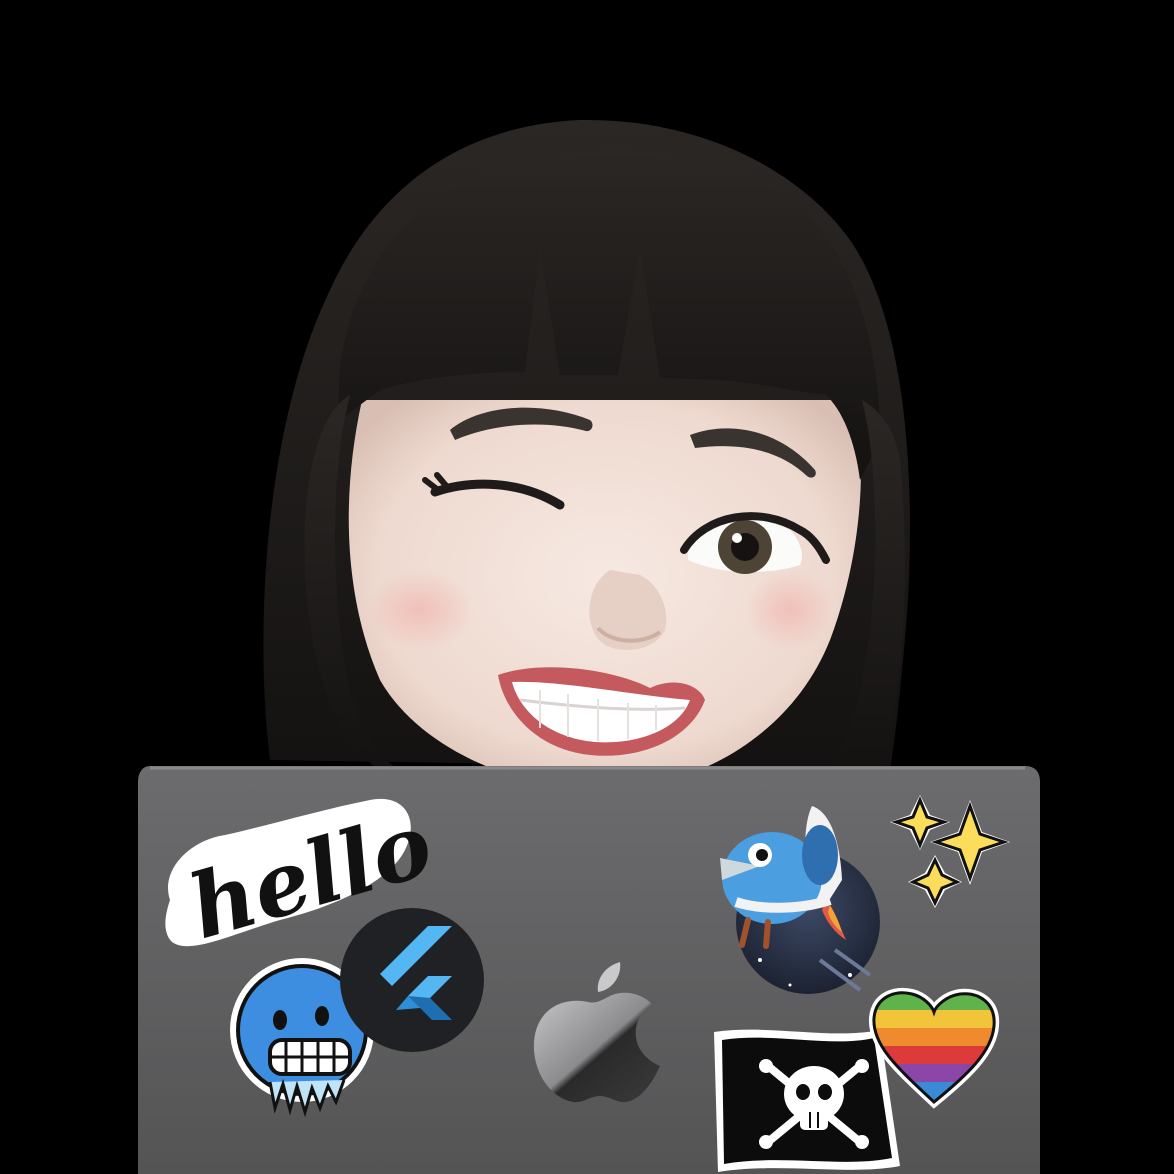  What do you see at coordinates (790, 610) in the screenshot?
I see `blush-right` at bounding box center [790, 610].